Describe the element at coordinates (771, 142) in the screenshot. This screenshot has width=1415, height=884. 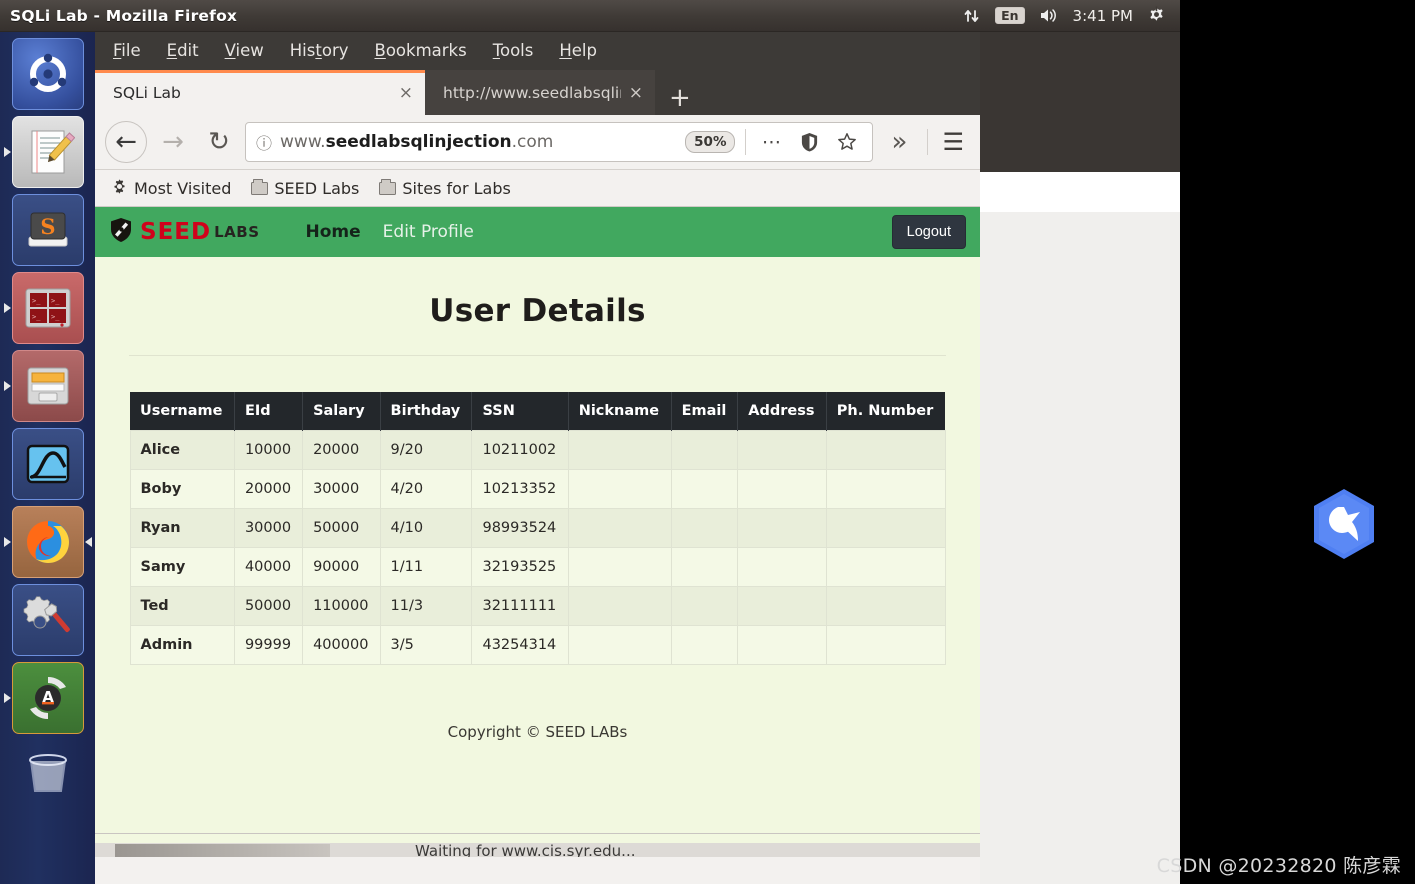
I see `ellipsis-icon: ⋯` at that location.